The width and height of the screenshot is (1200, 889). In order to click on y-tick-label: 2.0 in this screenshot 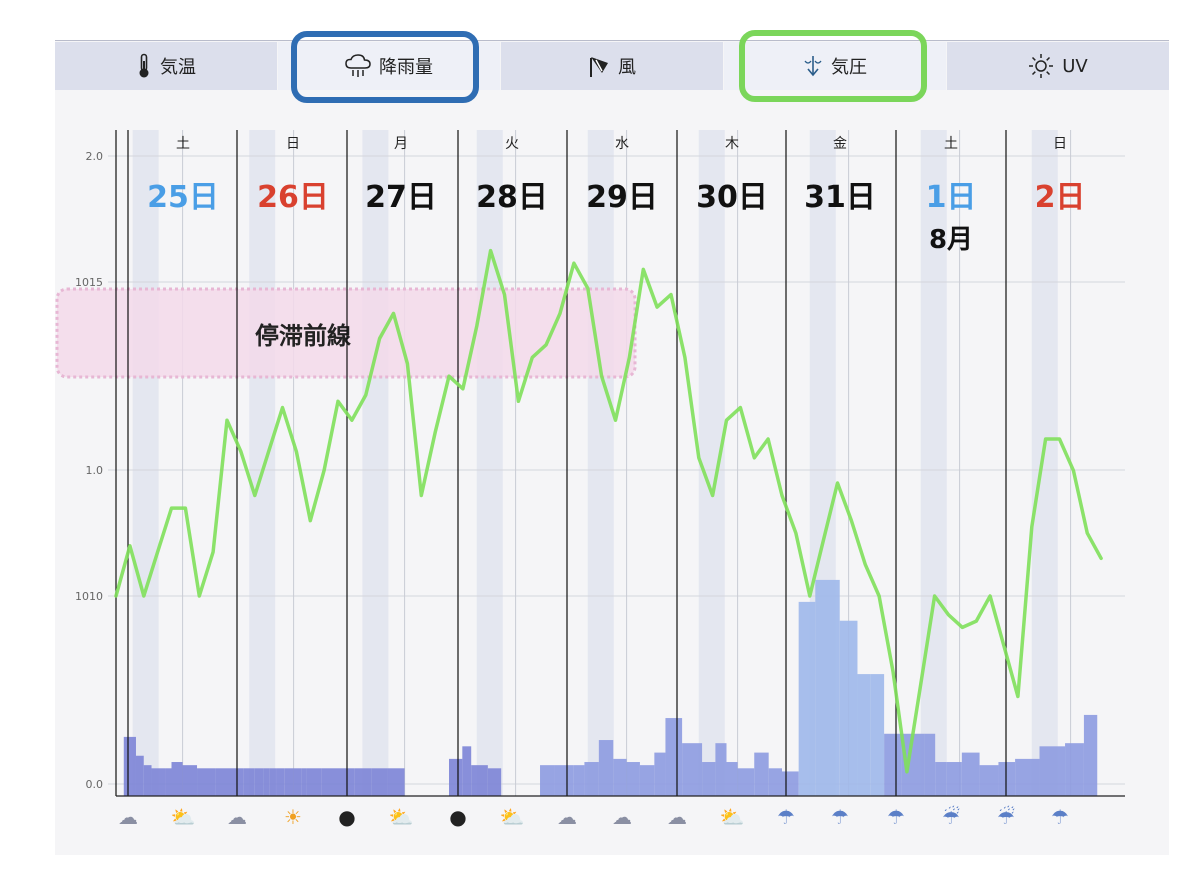, I will do `click(95, 156)`.